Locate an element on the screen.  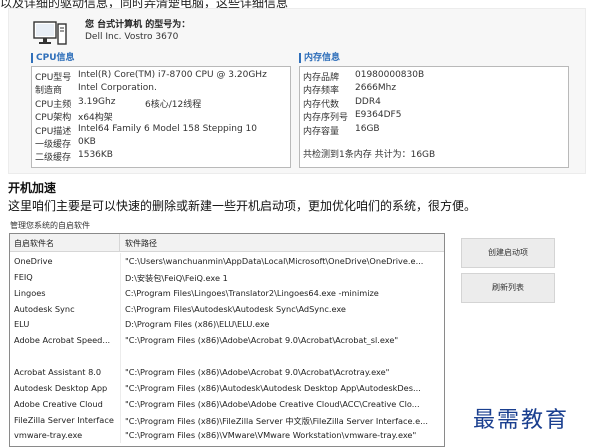
cpu-info-value: x64构架 is located at coordinates (95, 118).